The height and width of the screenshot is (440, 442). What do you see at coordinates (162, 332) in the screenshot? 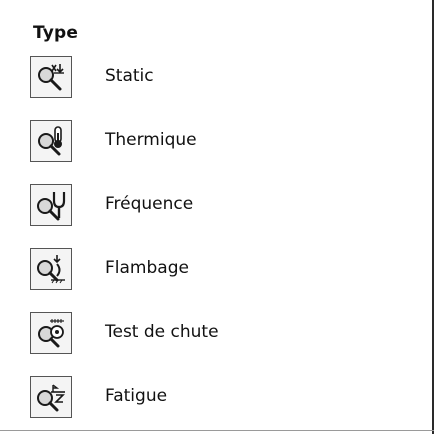
I see `type-option-label: Test de chute` at bounding box center [162, 332].